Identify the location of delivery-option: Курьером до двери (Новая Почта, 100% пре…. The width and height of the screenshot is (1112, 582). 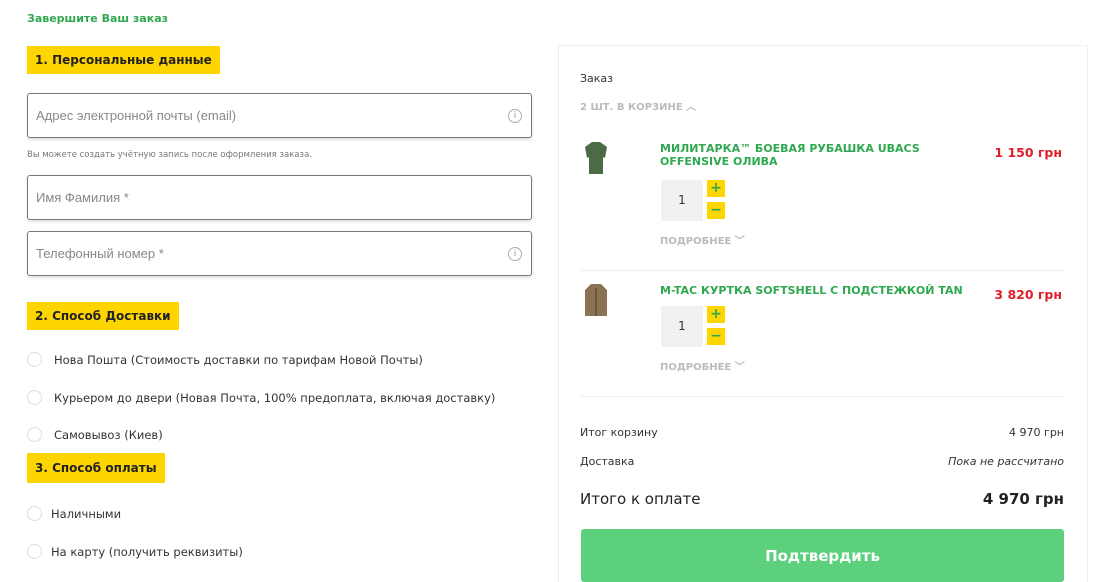
(261, 397).